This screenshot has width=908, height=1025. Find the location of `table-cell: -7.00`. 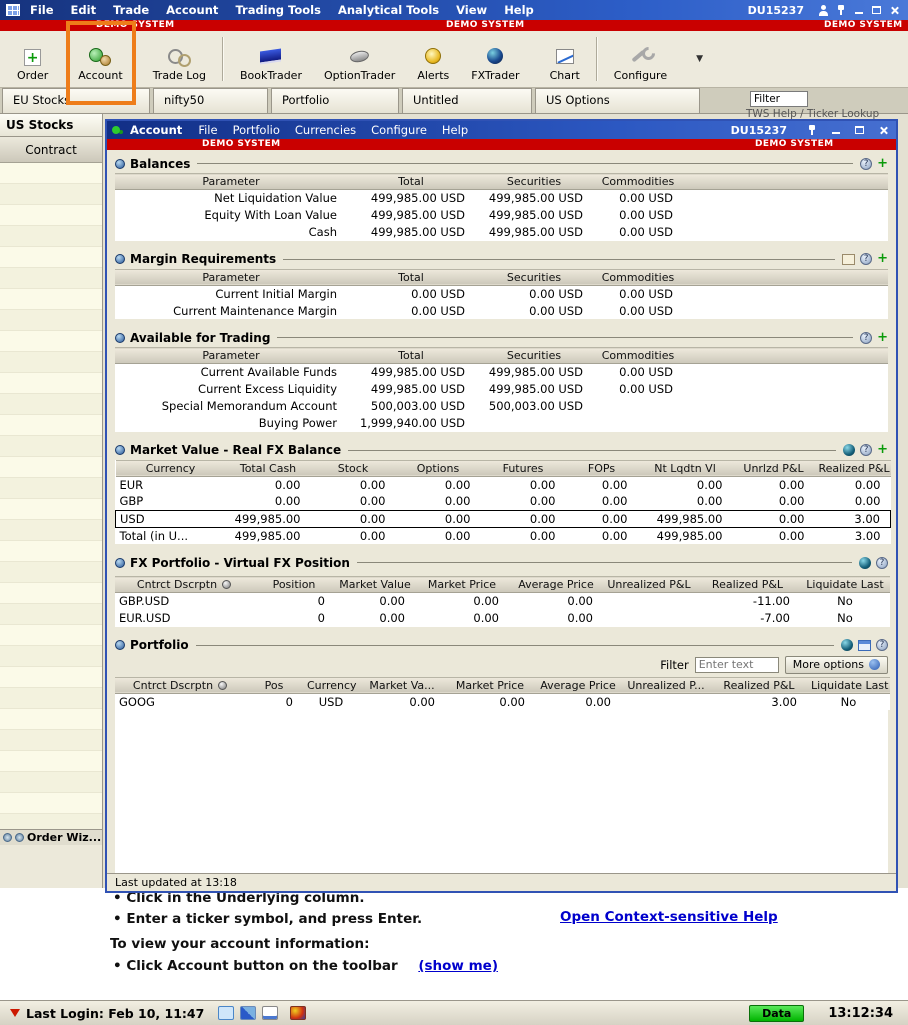

table-cell: -7.00 is located at coordinates (747, 618).